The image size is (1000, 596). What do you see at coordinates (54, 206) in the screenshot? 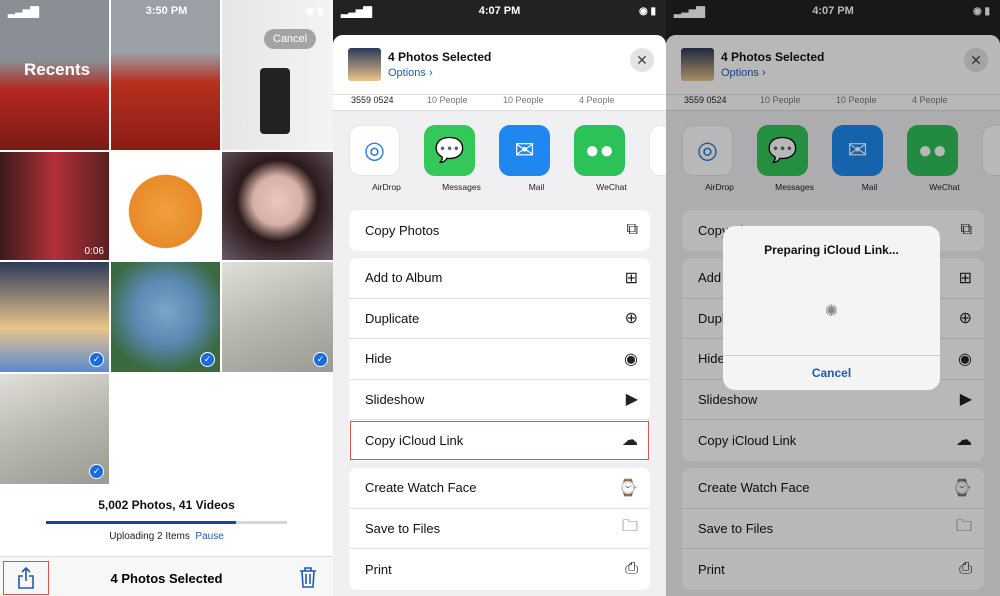
I see `photo: 0:06` at bounding box center [54, 206].